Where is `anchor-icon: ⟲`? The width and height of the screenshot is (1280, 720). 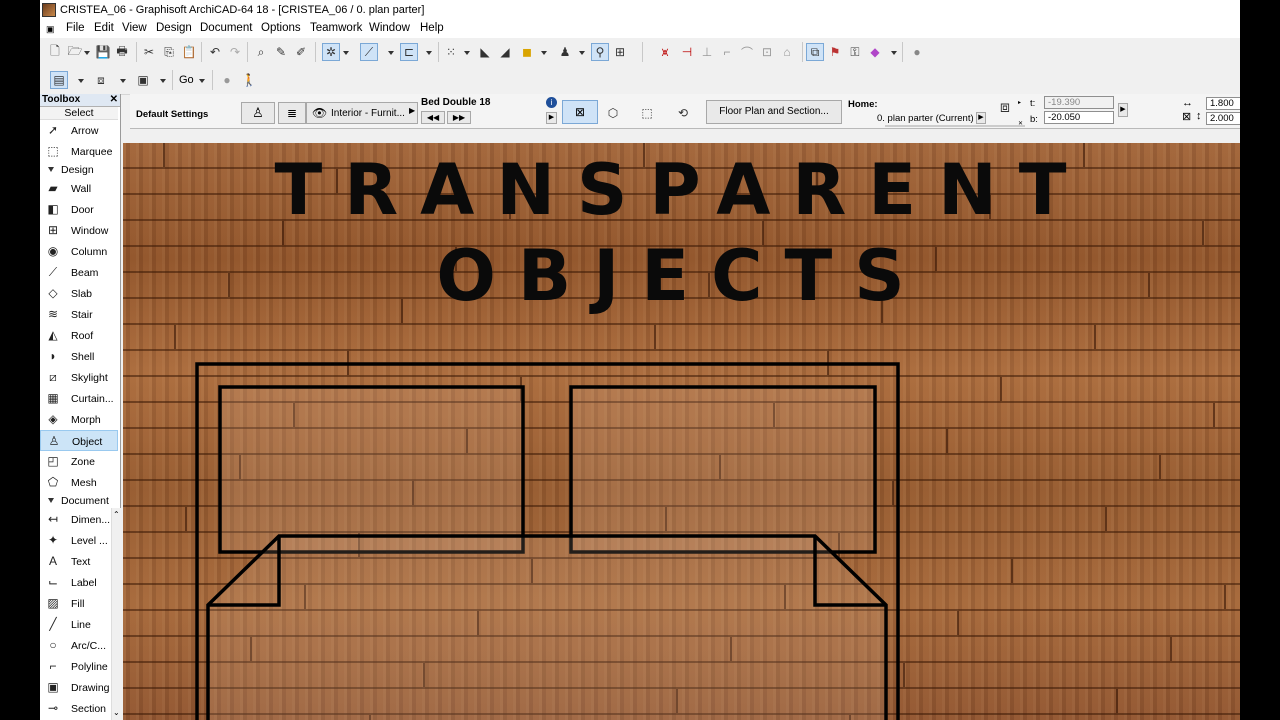
anchor-icon: ⟲ is located at coordinates (683, 113).